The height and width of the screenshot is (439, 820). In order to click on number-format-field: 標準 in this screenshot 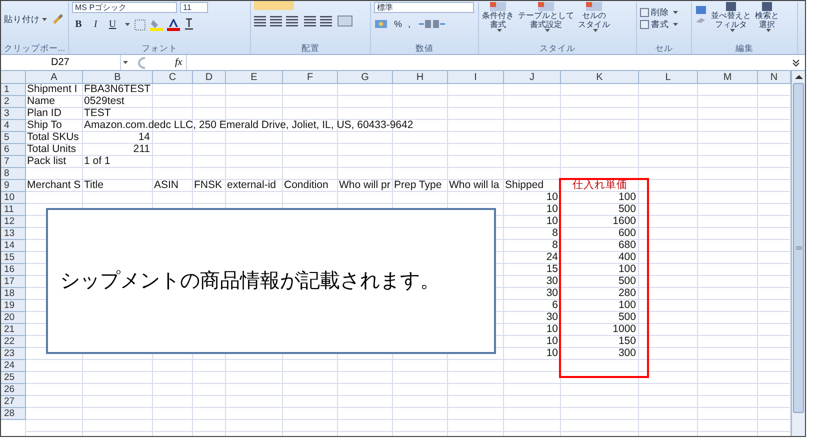, I will do `click(424, 7)`.